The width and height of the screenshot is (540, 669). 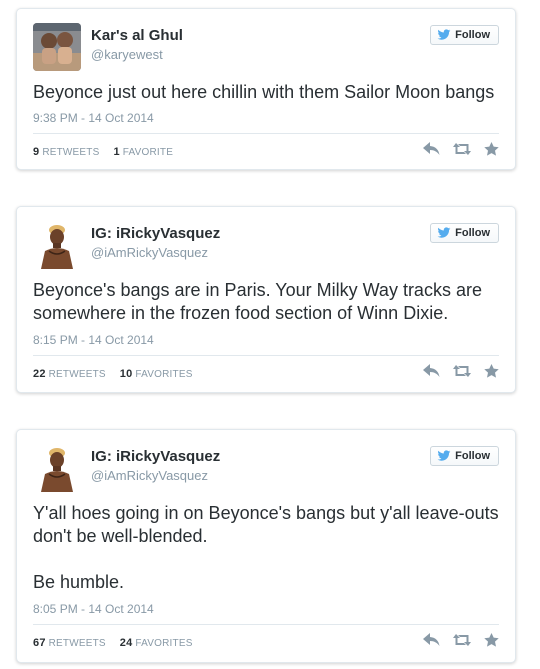 I want to click on tweet-stats: 22 RETWEETS 10 FAVORITES, so click(x=113, y=374).